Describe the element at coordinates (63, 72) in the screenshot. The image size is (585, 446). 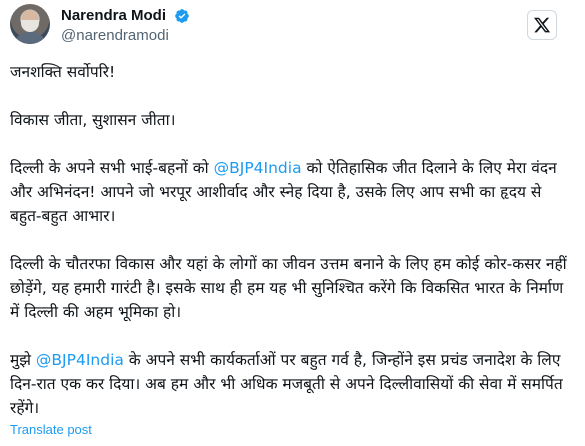
I see `tweet-paragraph-1: जनशक्ति सर्वोपरि!` at that location.